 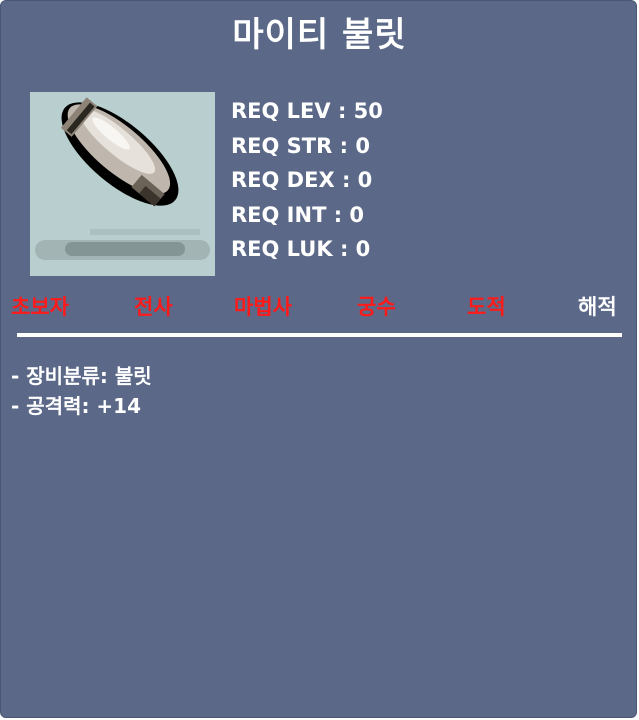 What do you see at coordinates (76, 406) in the screenshot?
I see `detail-attack: - 공격력: +14` at bounding box center [76, 406].